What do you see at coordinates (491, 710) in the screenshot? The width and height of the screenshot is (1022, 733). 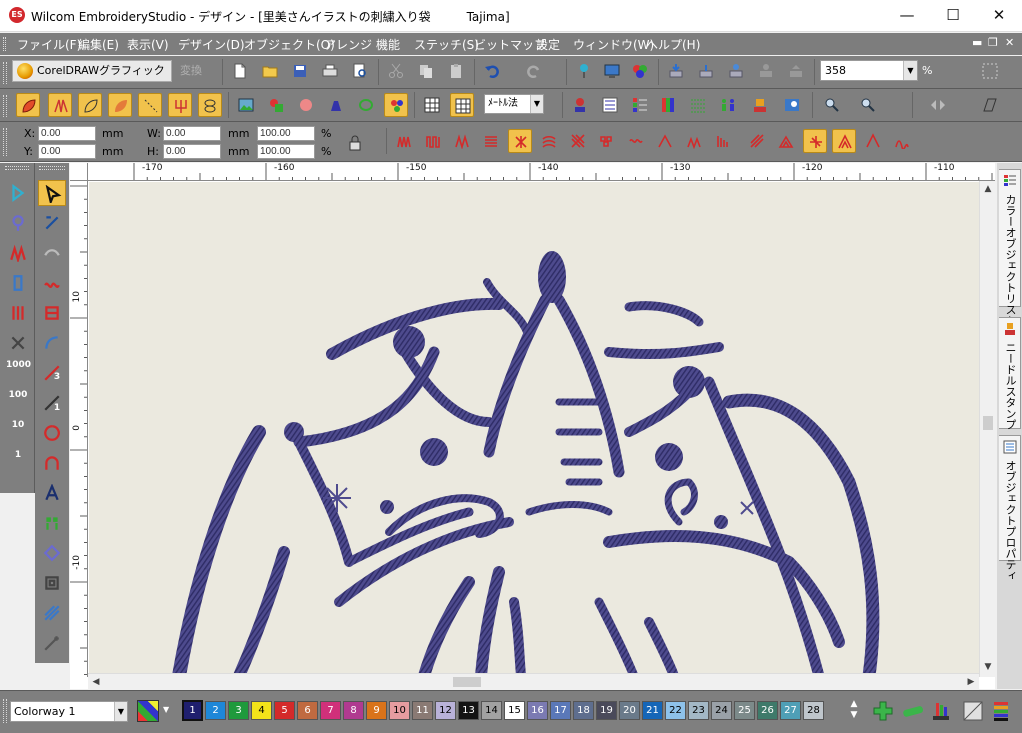 I see `color-swatch-14: 14` at bounding box center [491, 710].